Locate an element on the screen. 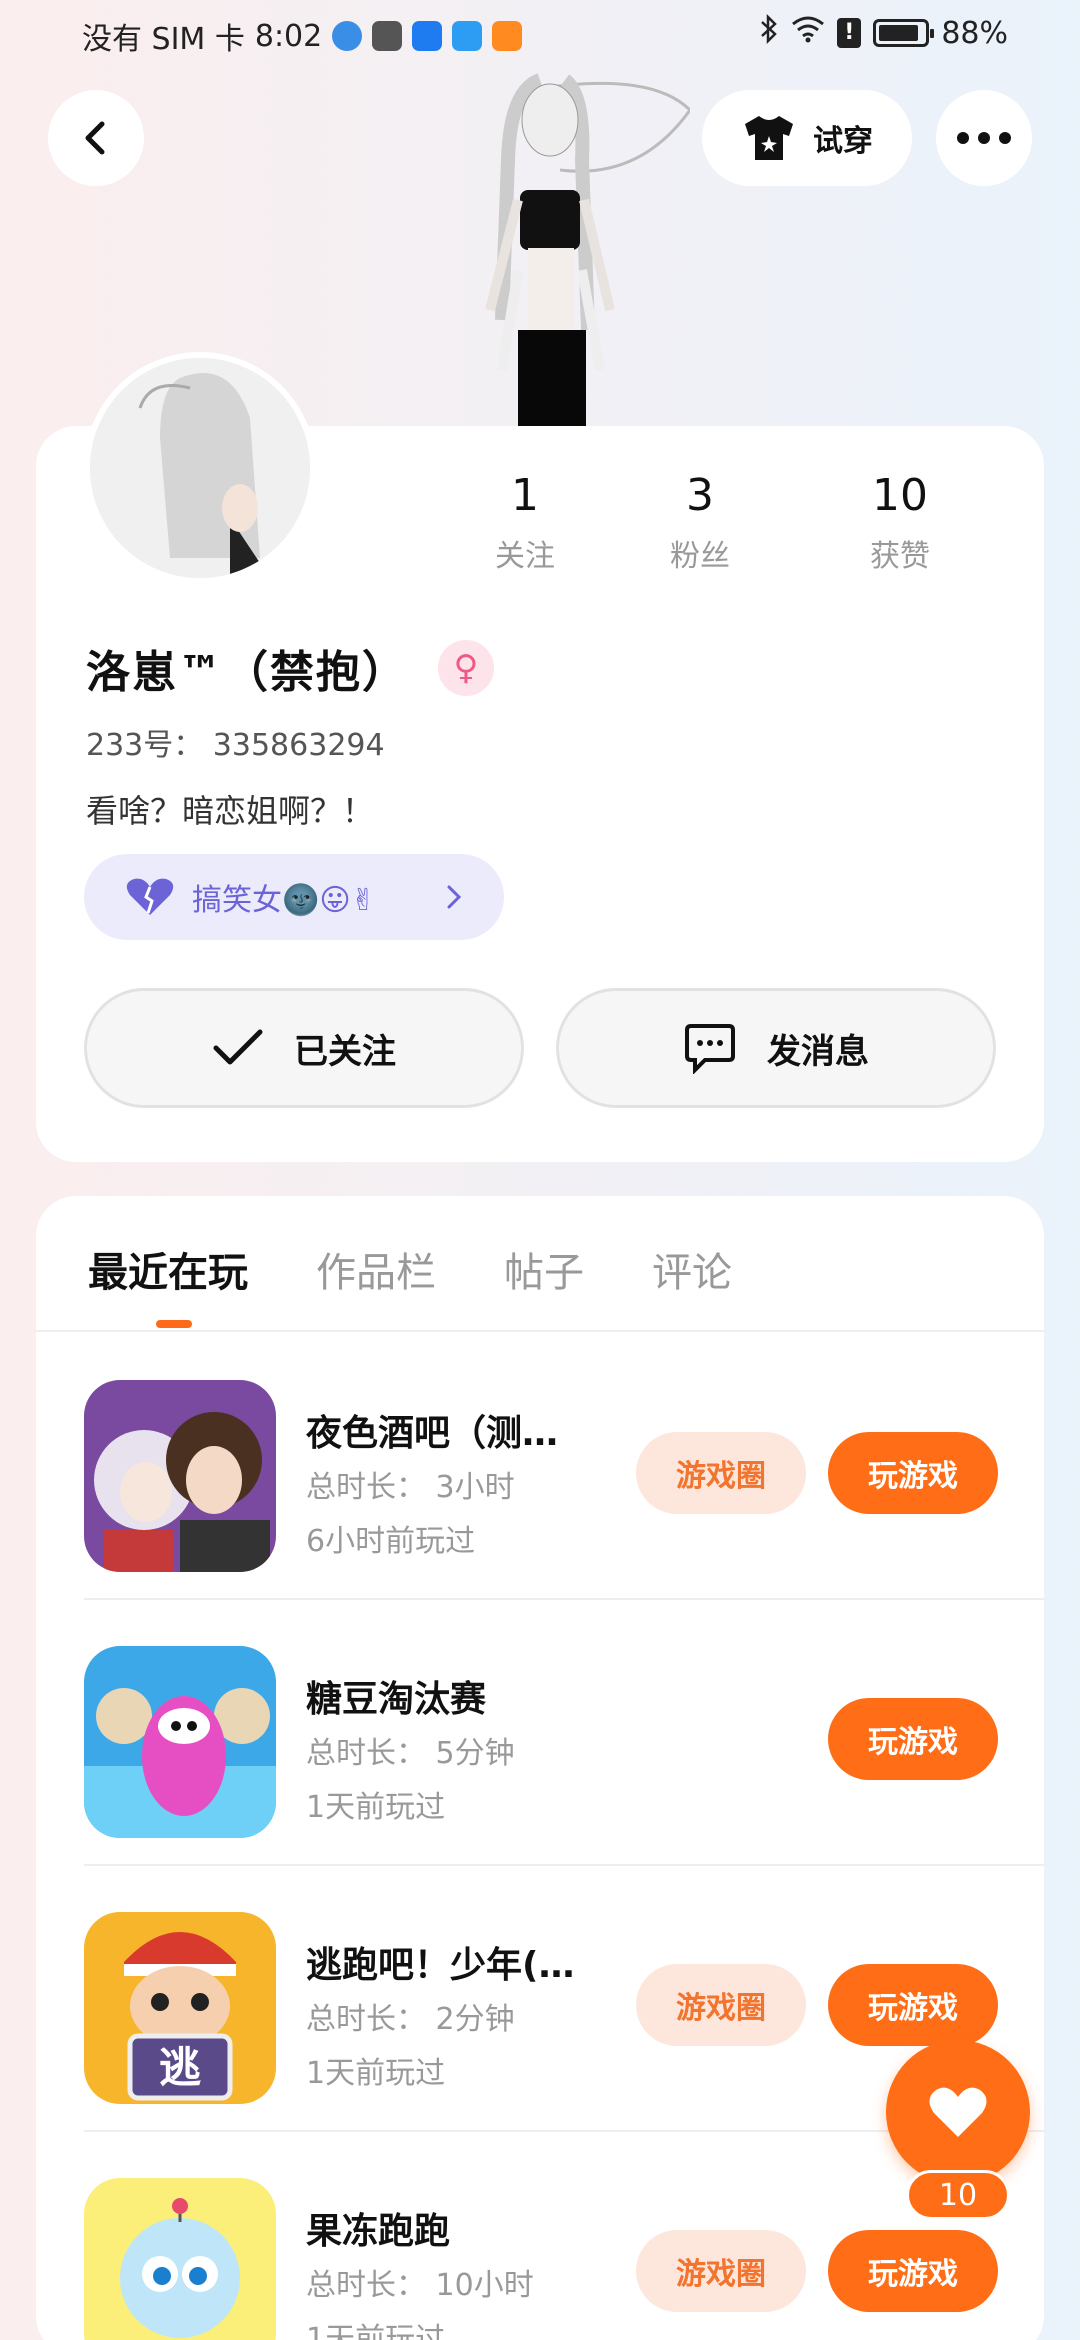 This screenshot has width=1080, height=2340. stat-followers: 3 粉丝 is located at coordinates (700, 522).